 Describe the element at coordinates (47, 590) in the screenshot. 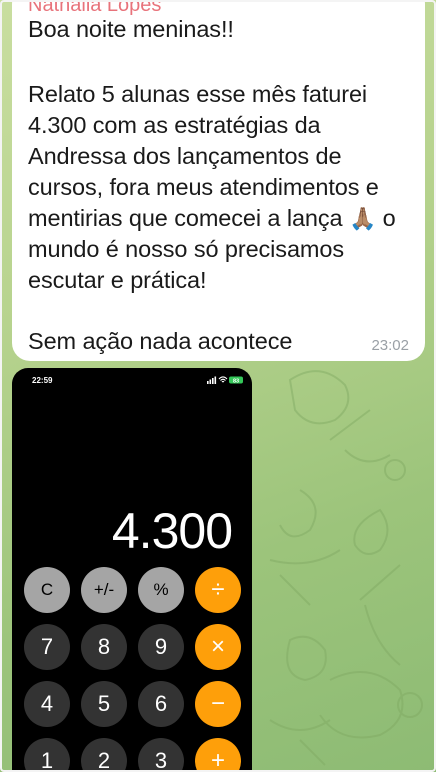

I see `calc-button-clear: C` at that location.